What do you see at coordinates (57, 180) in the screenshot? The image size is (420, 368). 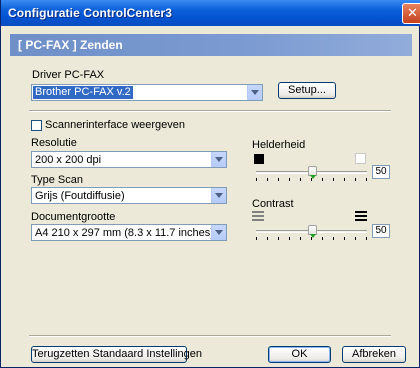 I see `scan-type-label: Type Scan` at bounding box center [57, 180].